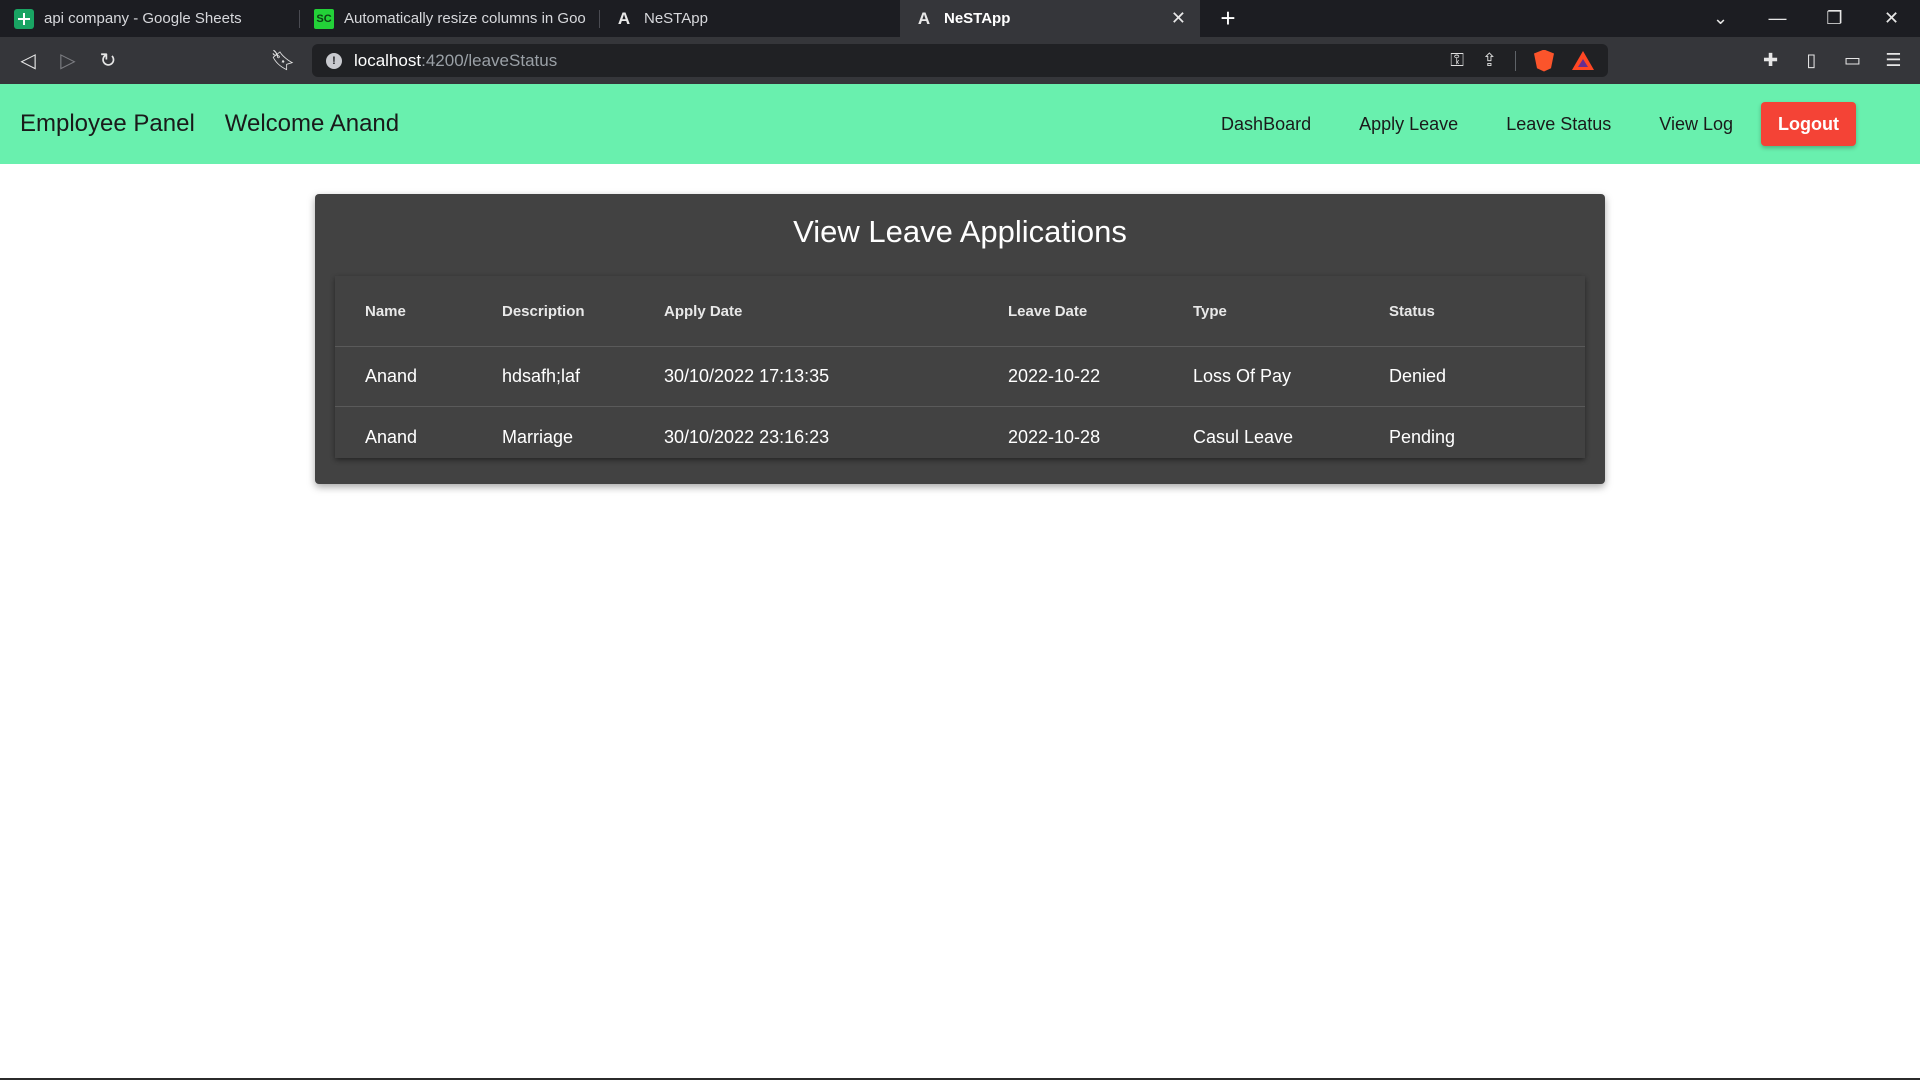 This screenshot has width=1920, height=1080. I want to click on column-header-description: Description, so click(543, 311).